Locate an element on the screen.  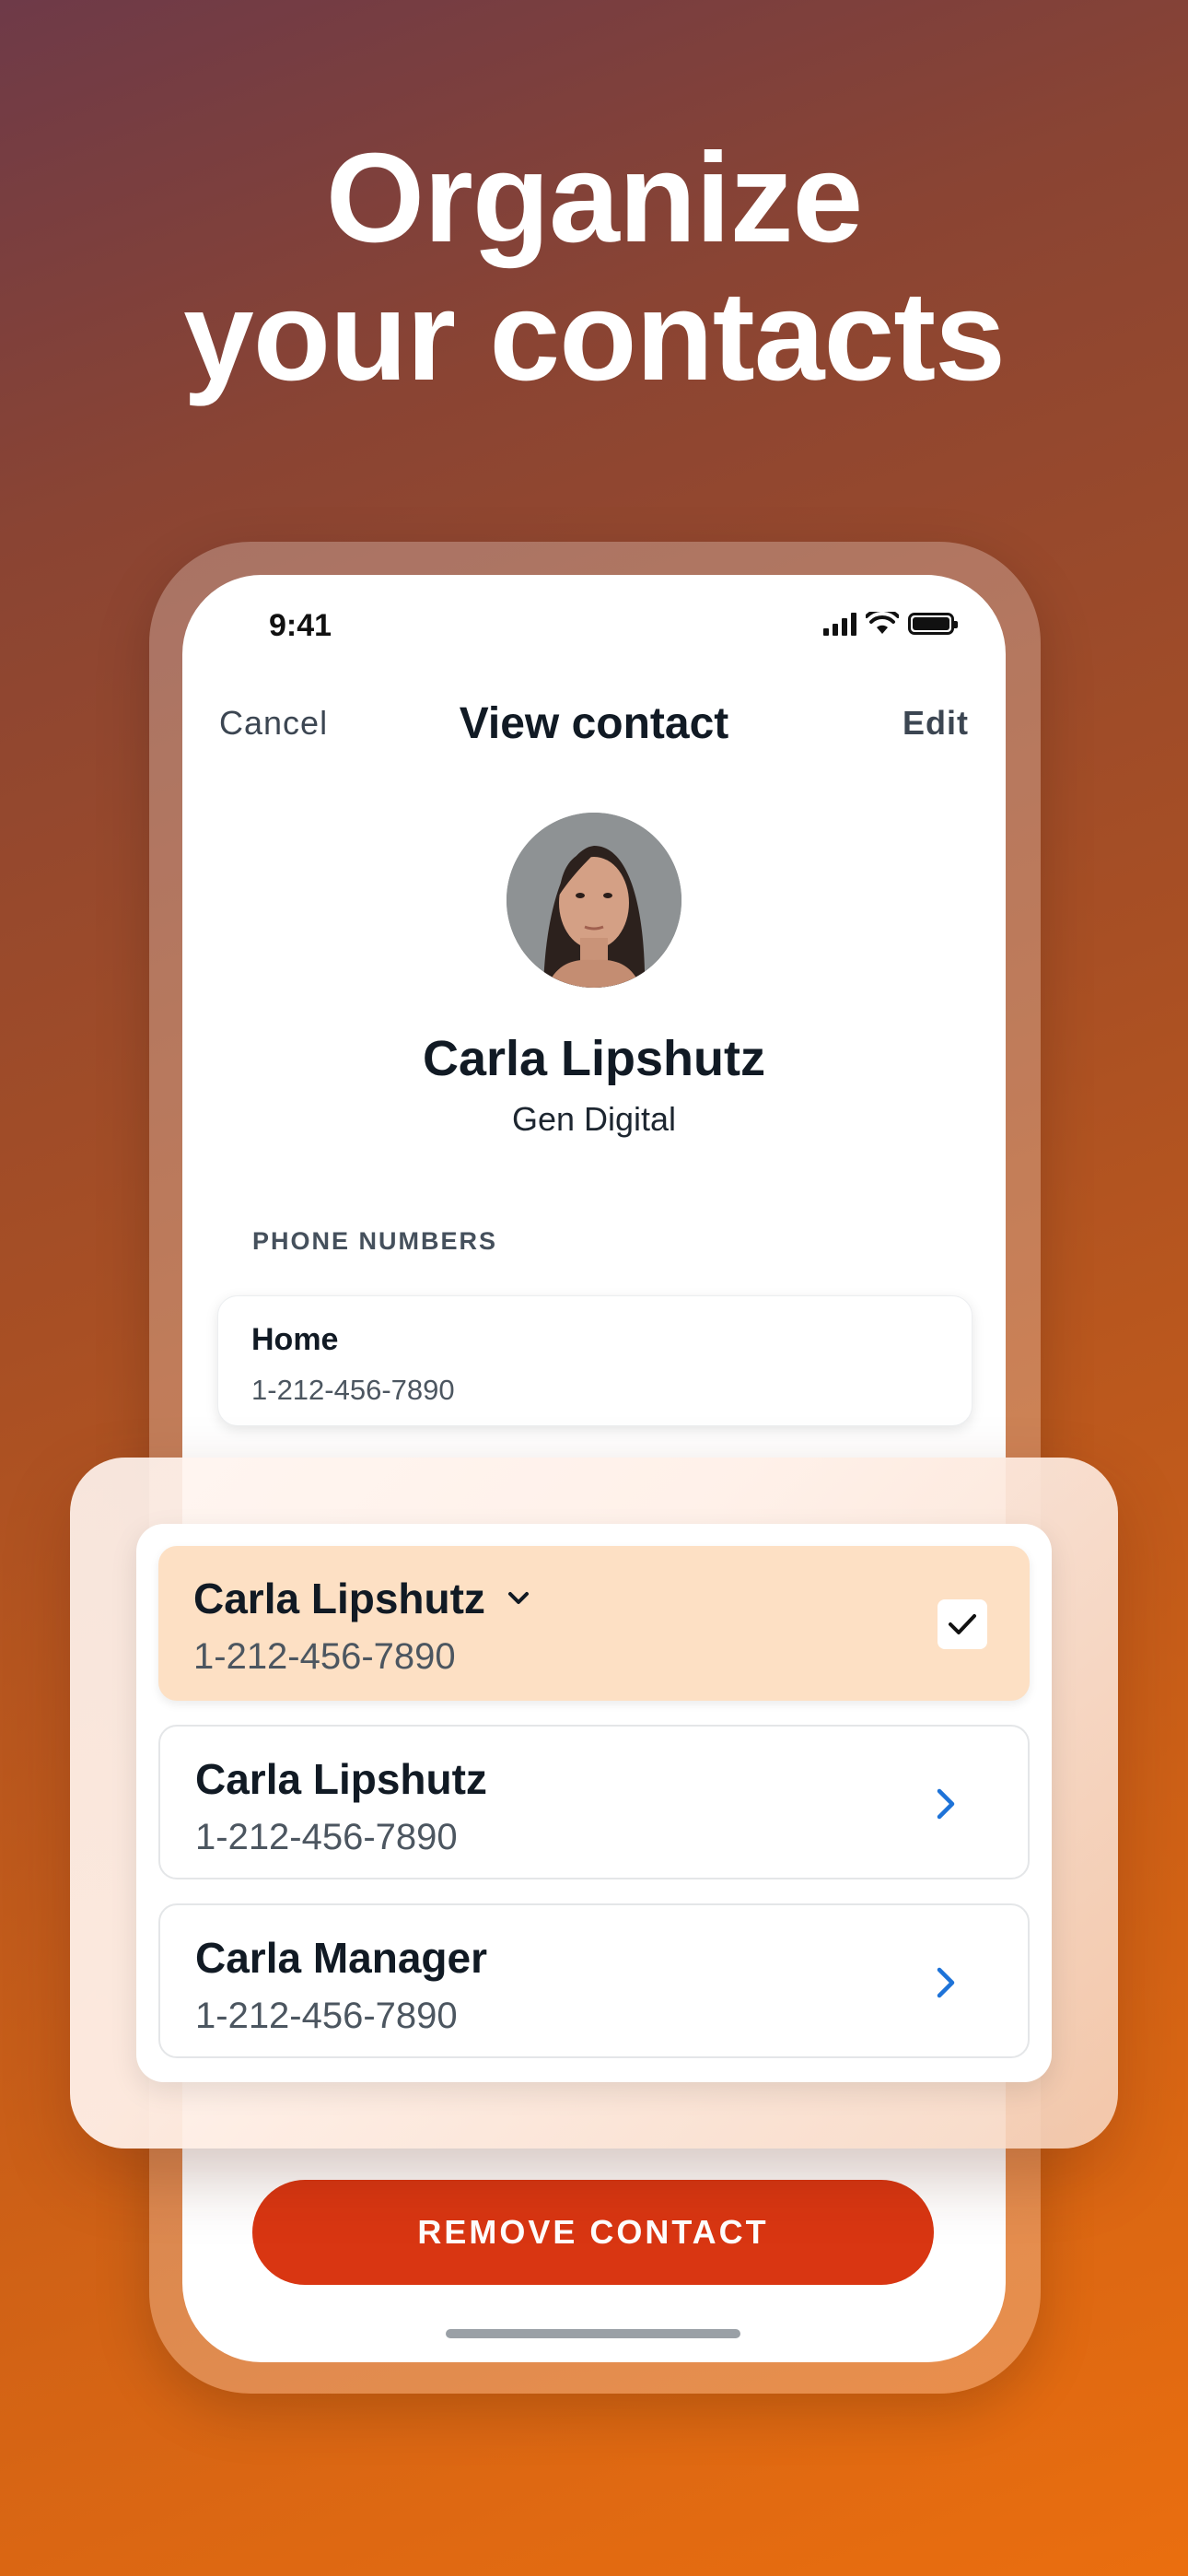
nav-bar: Cancel View contact Edit is located at coordinates (594, 731).